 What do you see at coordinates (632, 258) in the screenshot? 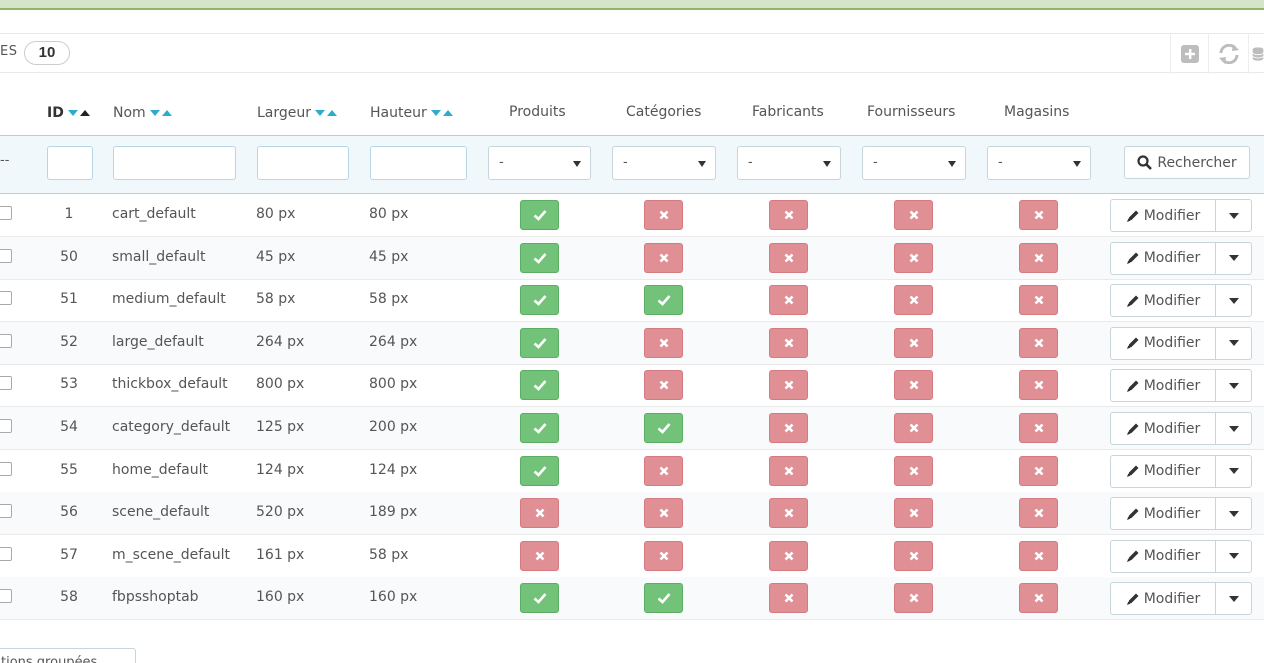
I see `table-row: 50 small_default 45 px 45 px Modifier` at bounding box center [632, 258].